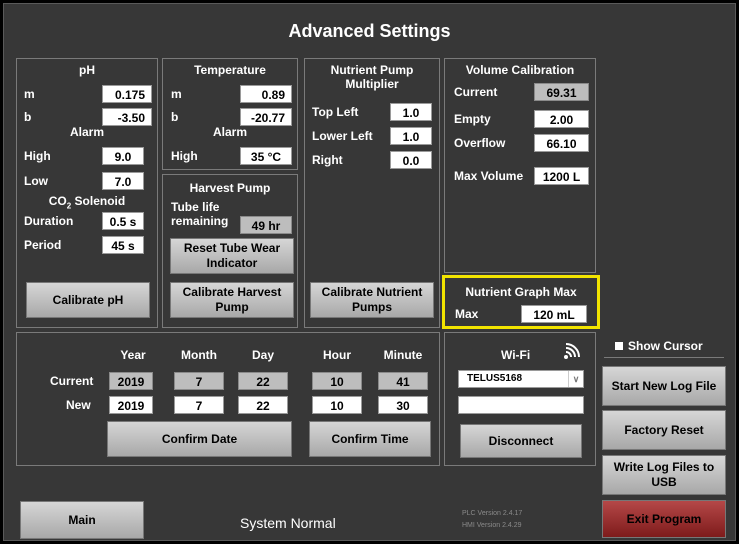 The image size is (739, 544). Describe the element at coordinates (369, 31) in the screenshot. I see `page-title: Advanced Settings` at that location.